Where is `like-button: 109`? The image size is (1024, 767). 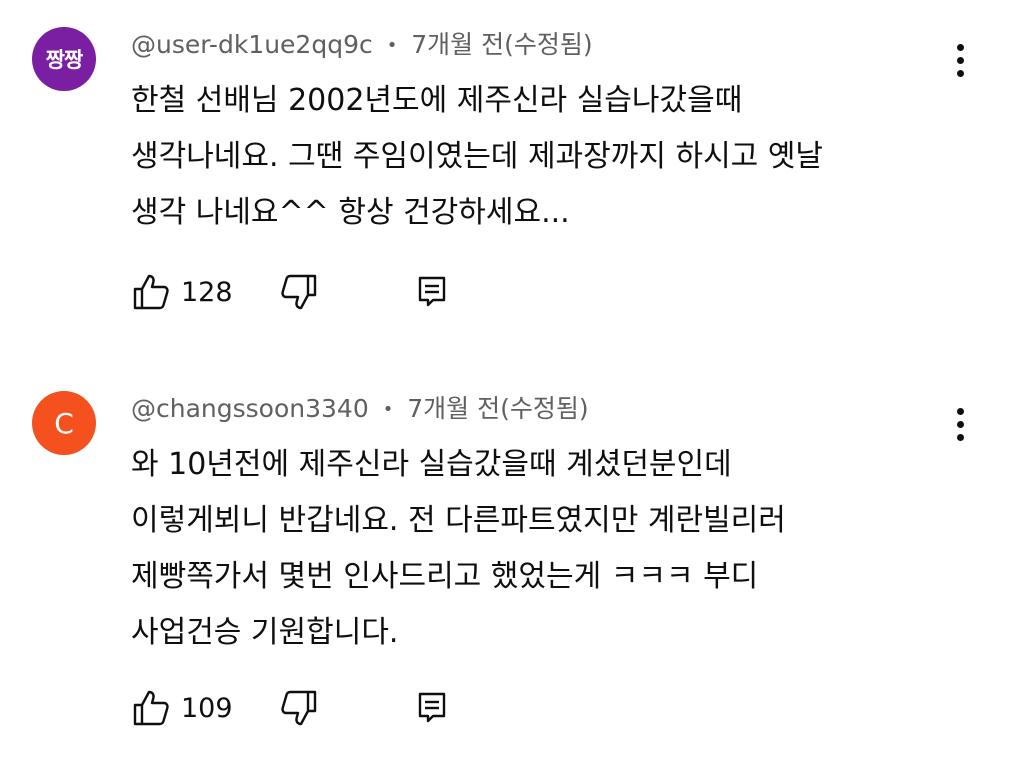 like-button: 109 is located at coordinates (182, 708).